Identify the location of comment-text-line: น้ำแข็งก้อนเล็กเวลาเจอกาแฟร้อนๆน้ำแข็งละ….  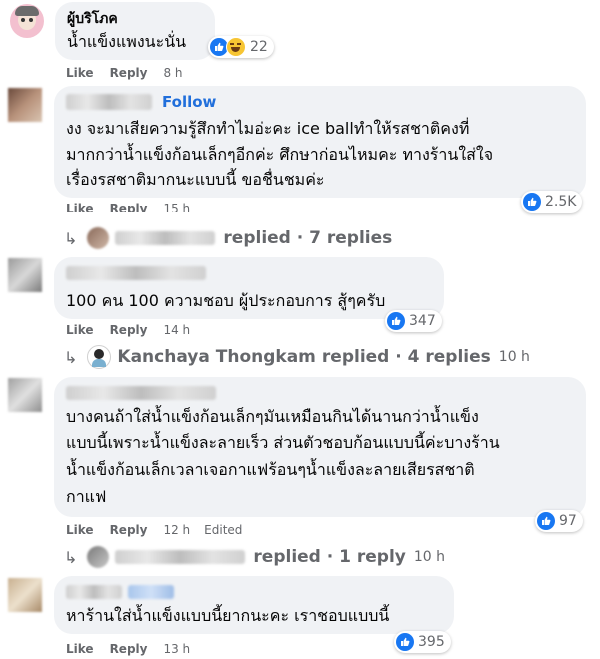
(270, 469).